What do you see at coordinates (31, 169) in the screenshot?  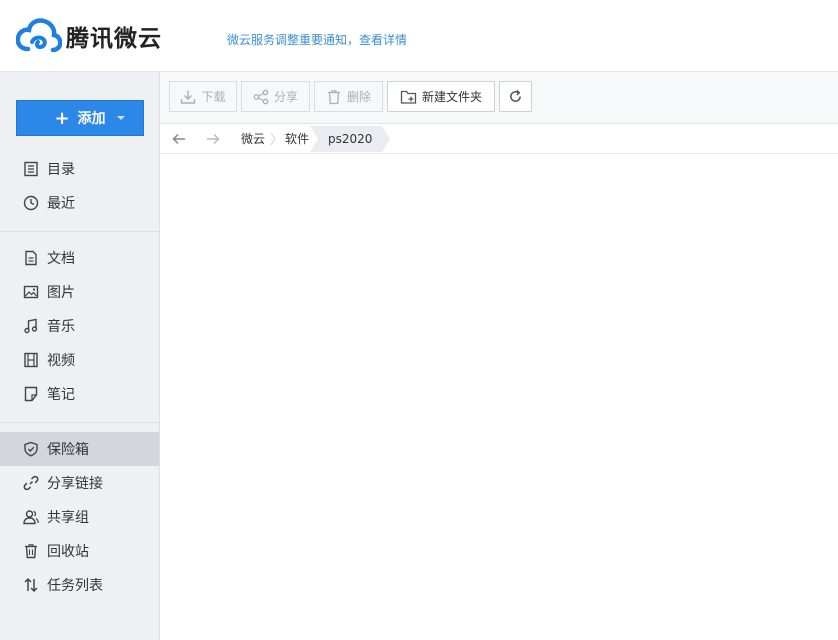 I see `list-icon` at bounding box center [31, 169].